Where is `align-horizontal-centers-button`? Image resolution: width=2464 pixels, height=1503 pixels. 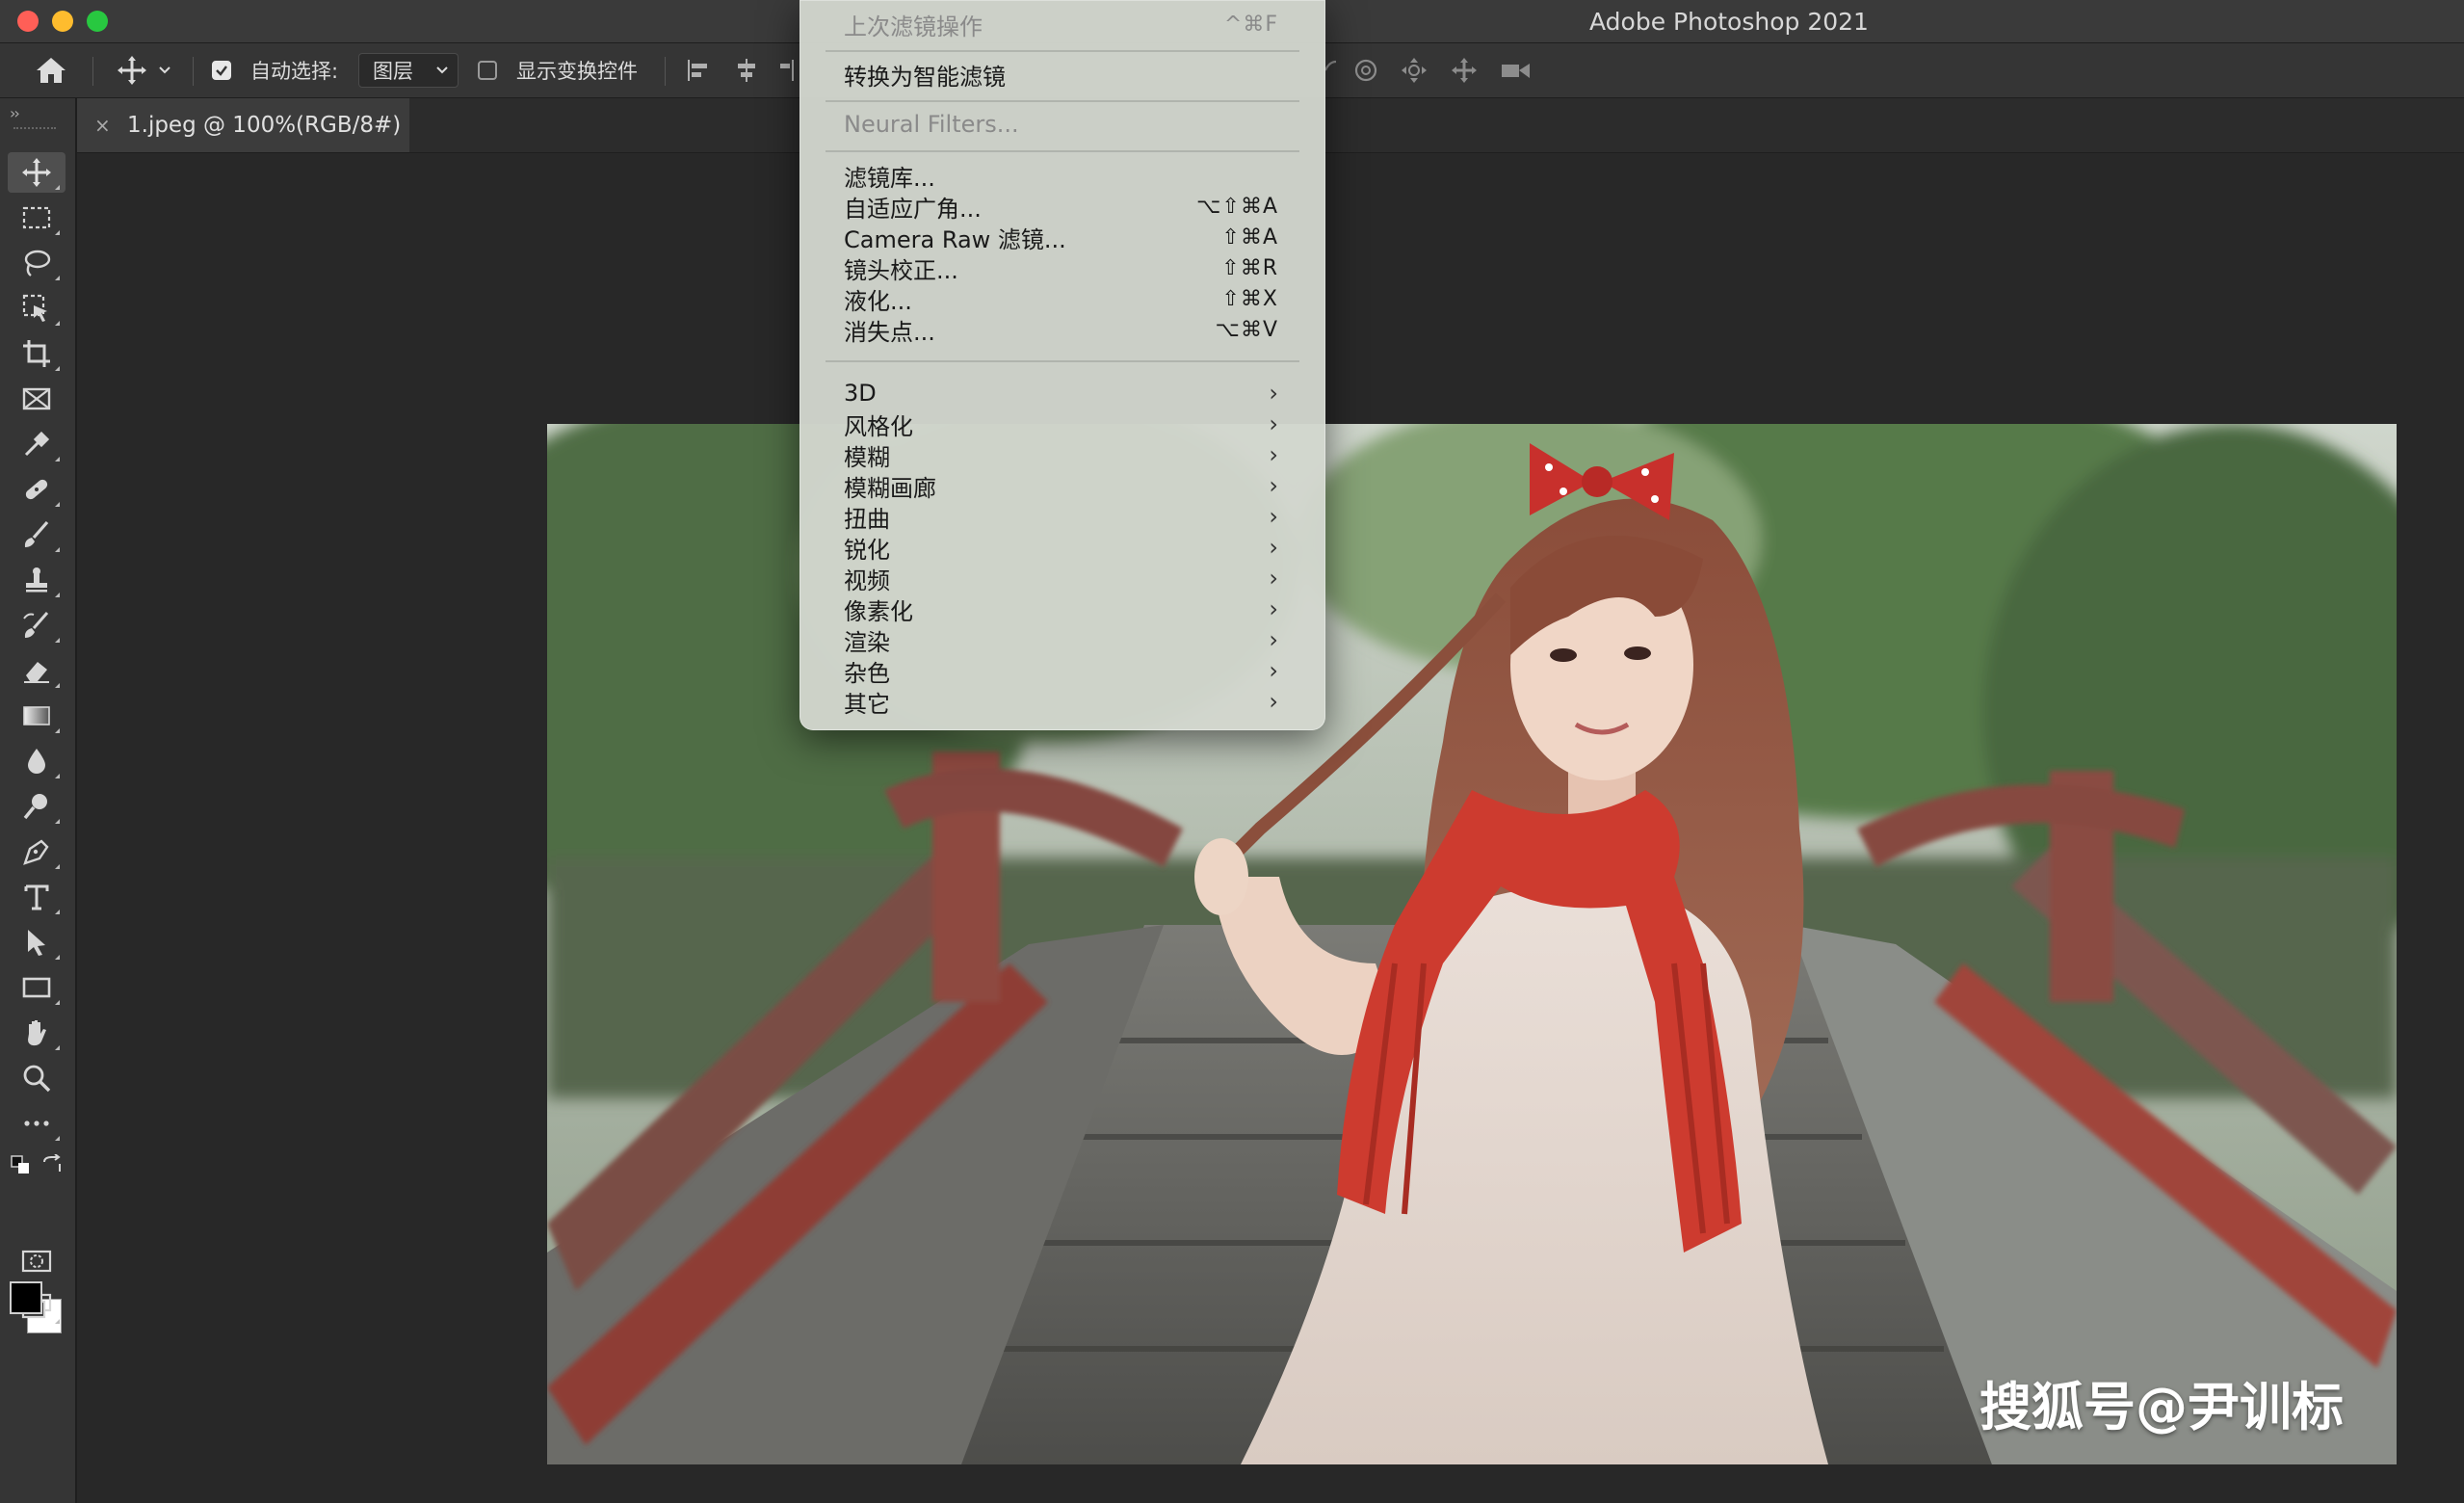
align-horizontal-centers-button is located at coordinates (746, 70).